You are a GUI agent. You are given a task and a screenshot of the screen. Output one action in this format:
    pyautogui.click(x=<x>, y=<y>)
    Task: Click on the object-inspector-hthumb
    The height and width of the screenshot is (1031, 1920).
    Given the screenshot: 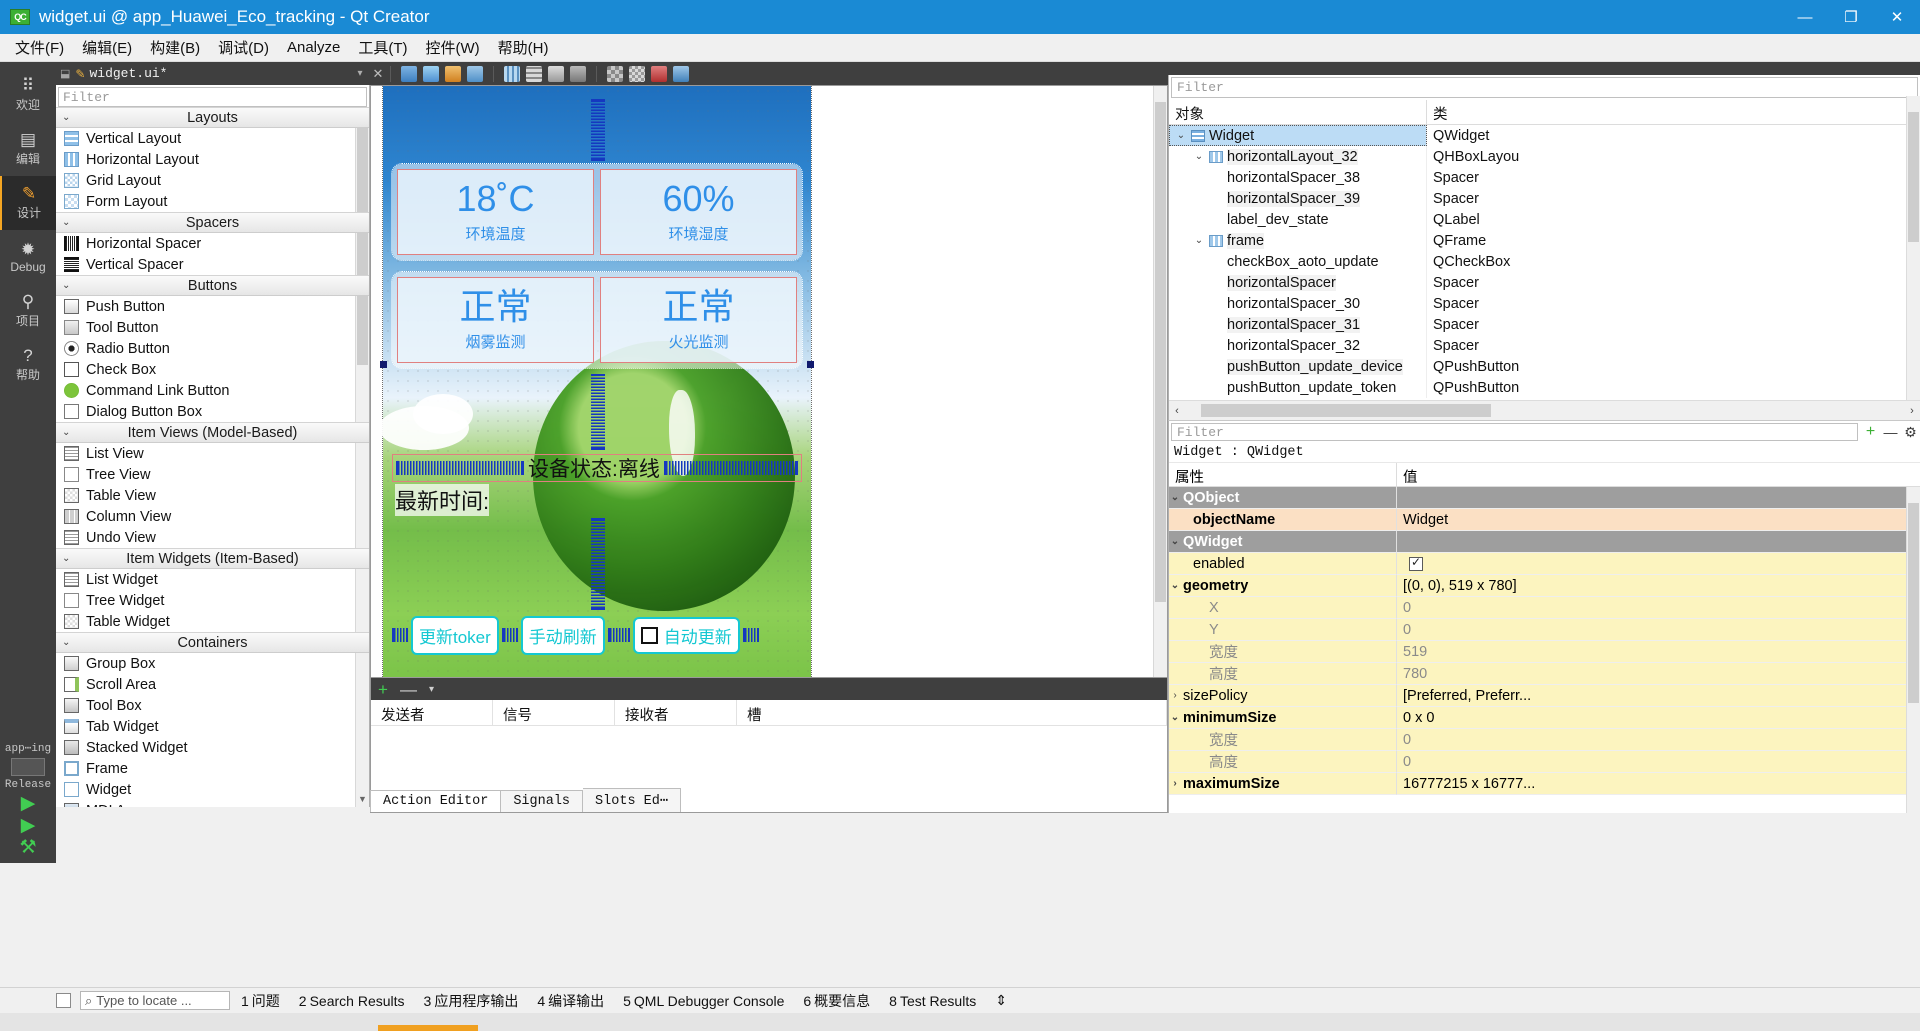 What is the action you would take?
    pyautogui.click(x=1346, y=410)
    